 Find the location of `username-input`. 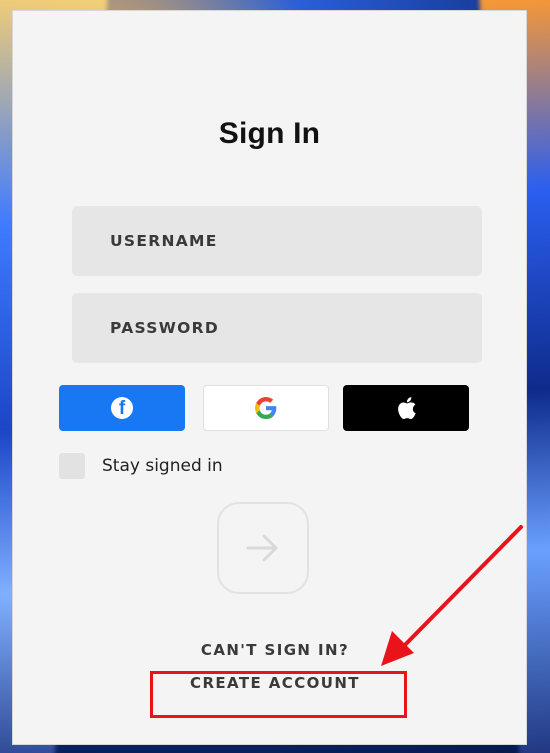

username-input is located at coordinates (295, 241).